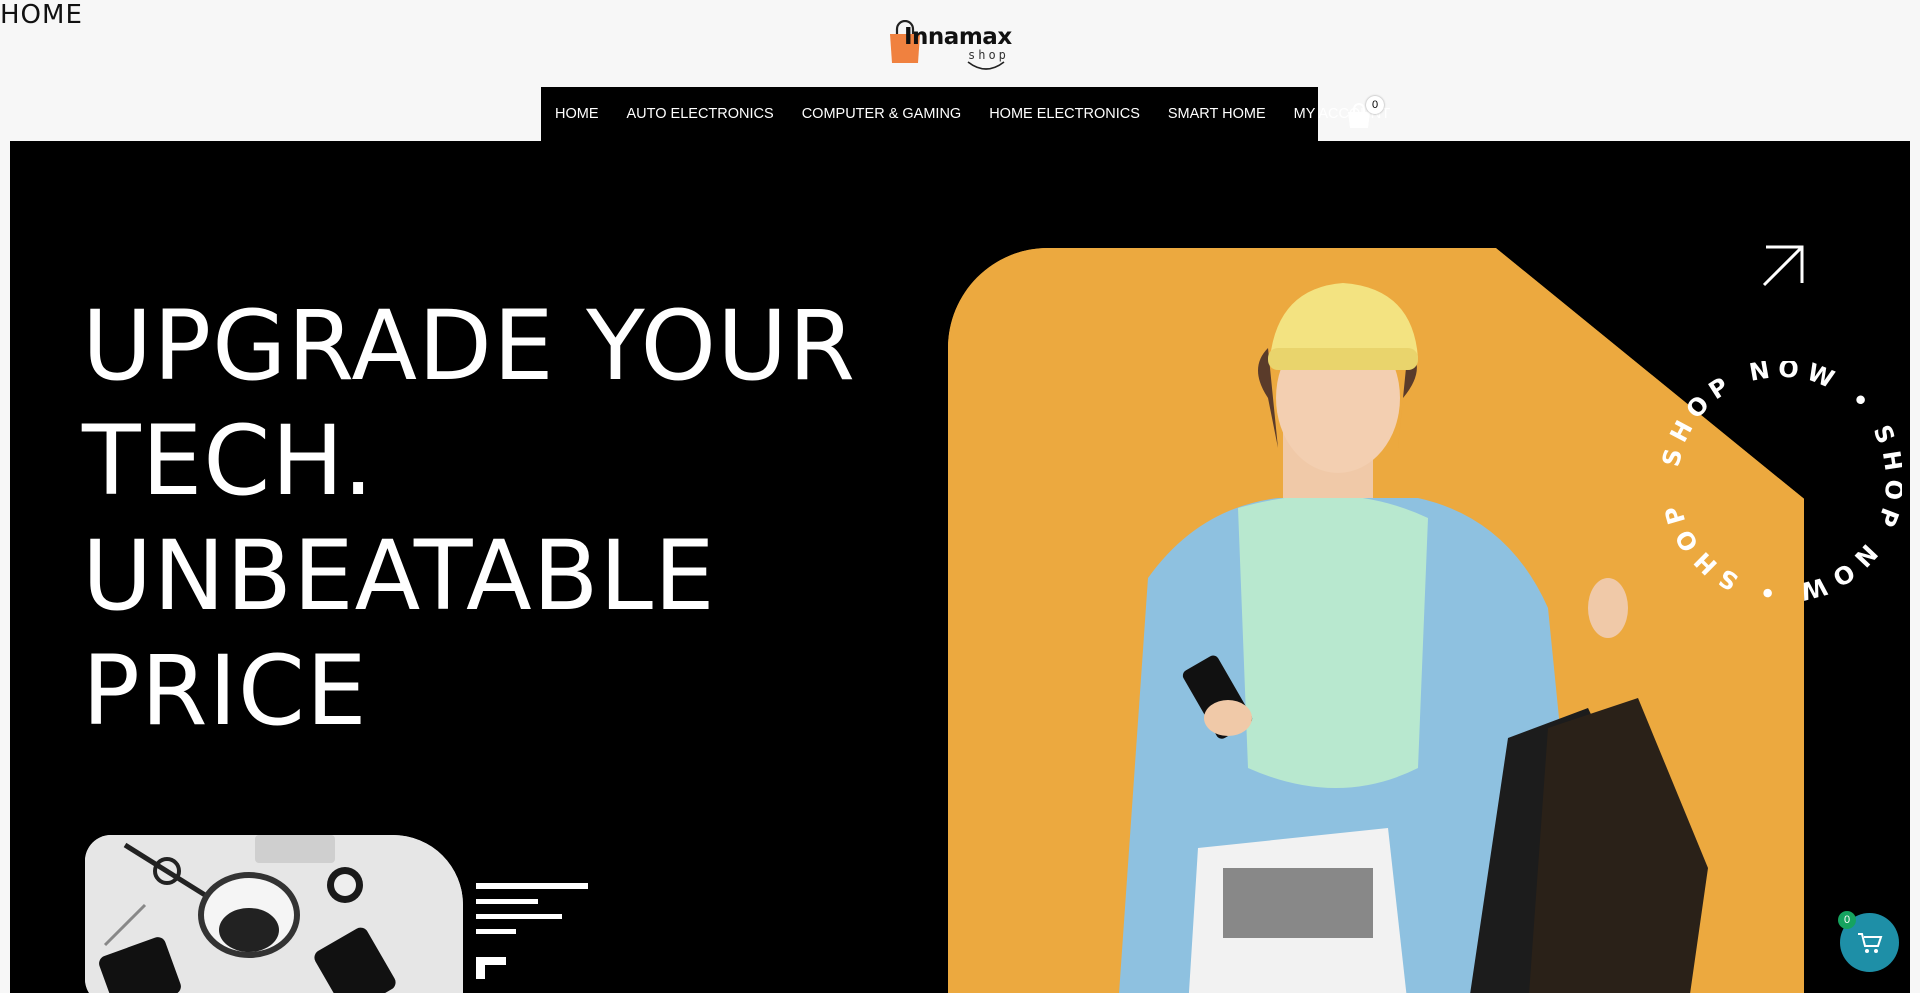 The width and height of the screenshot is (1920, 993). I want to click on logo-smile-icon, so click(986, 65).